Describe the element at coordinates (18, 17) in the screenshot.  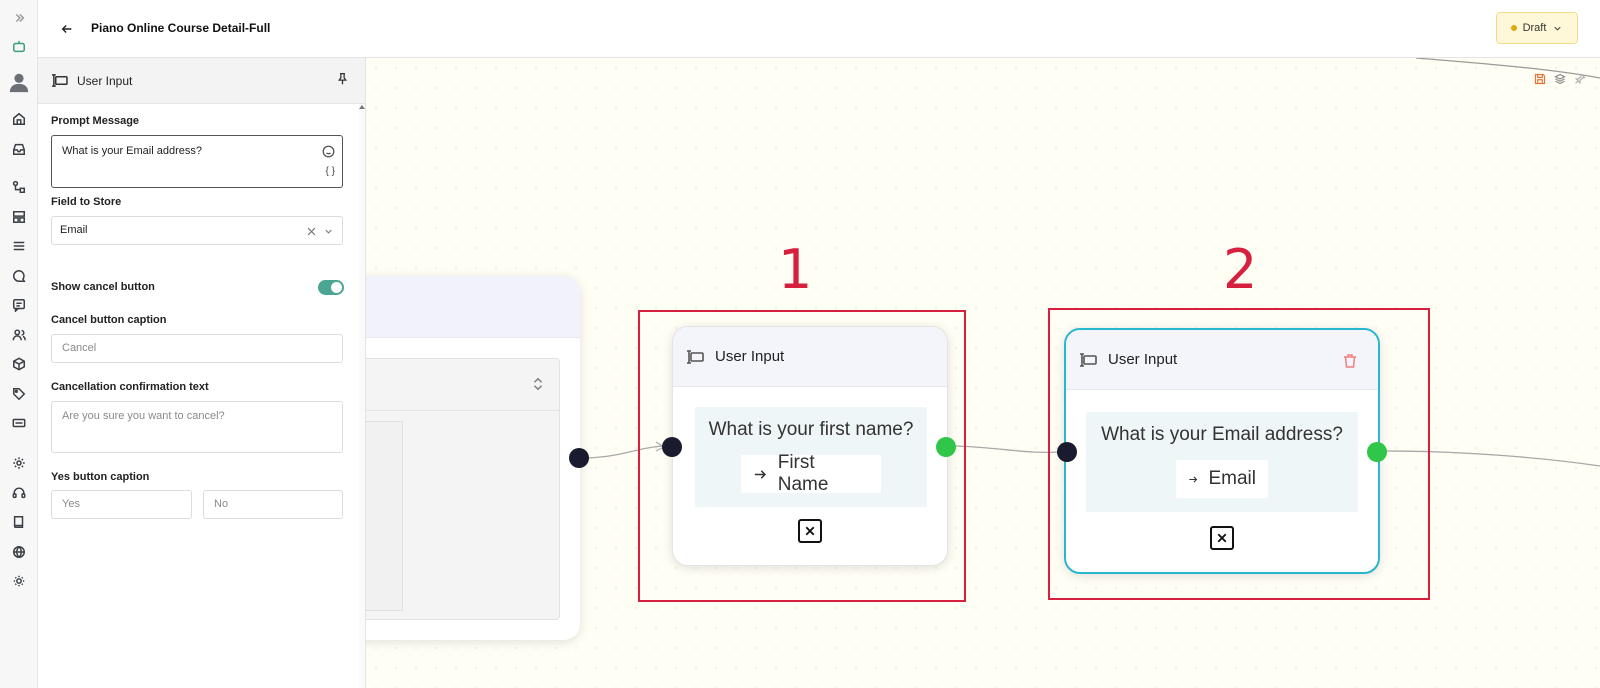
I see `expand-icon` at that location.